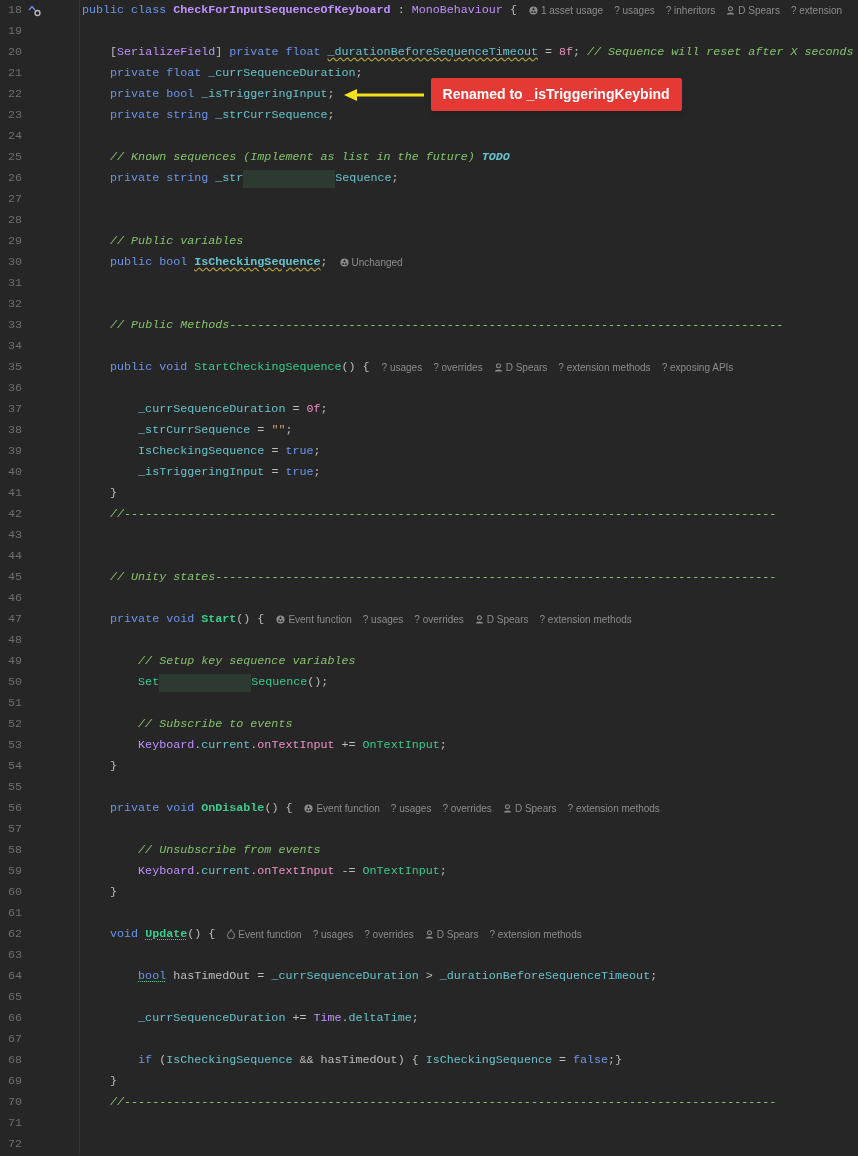 This screenshot has width=858, height=1156. Describe the element at coordinates (187, 619) in the screenshot. I see `code-line: private void Start() {` at that location.